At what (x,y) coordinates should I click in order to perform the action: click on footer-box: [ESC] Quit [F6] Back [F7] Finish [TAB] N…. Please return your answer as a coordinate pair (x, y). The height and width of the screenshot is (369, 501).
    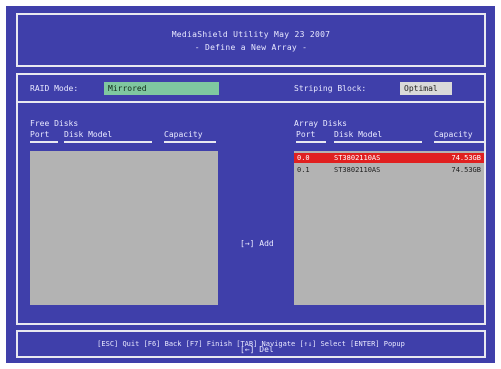
    Looking at the image, I should click on (251, 344).